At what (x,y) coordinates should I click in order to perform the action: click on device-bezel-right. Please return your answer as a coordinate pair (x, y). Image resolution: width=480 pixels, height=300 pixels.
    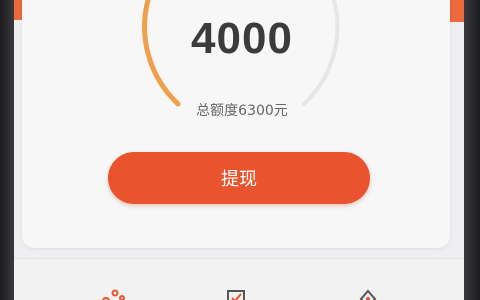
    Looking at the image, I should click on (472, 150).